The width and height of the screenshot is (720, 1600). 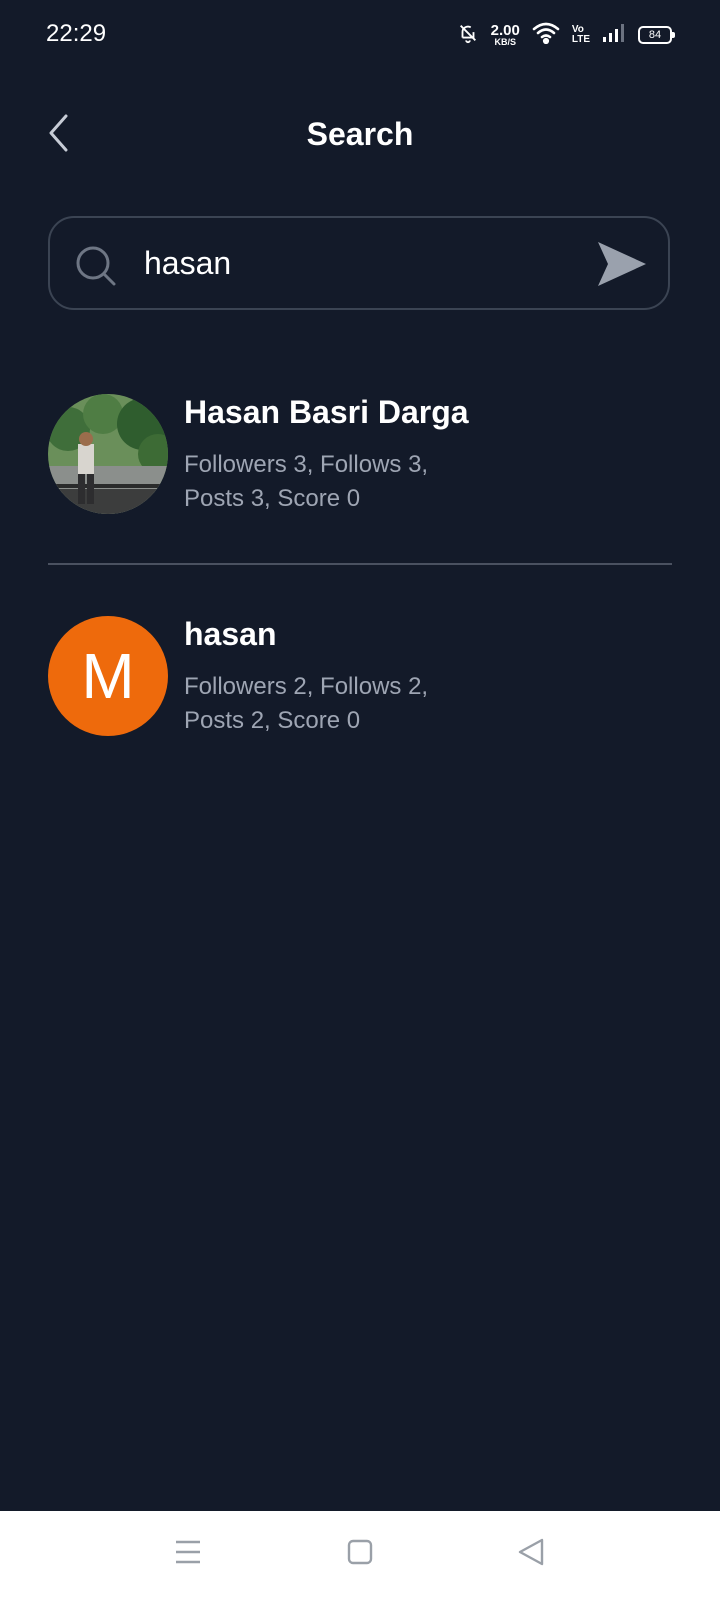 I want to click on search-bar, so click(x=359, y=263).